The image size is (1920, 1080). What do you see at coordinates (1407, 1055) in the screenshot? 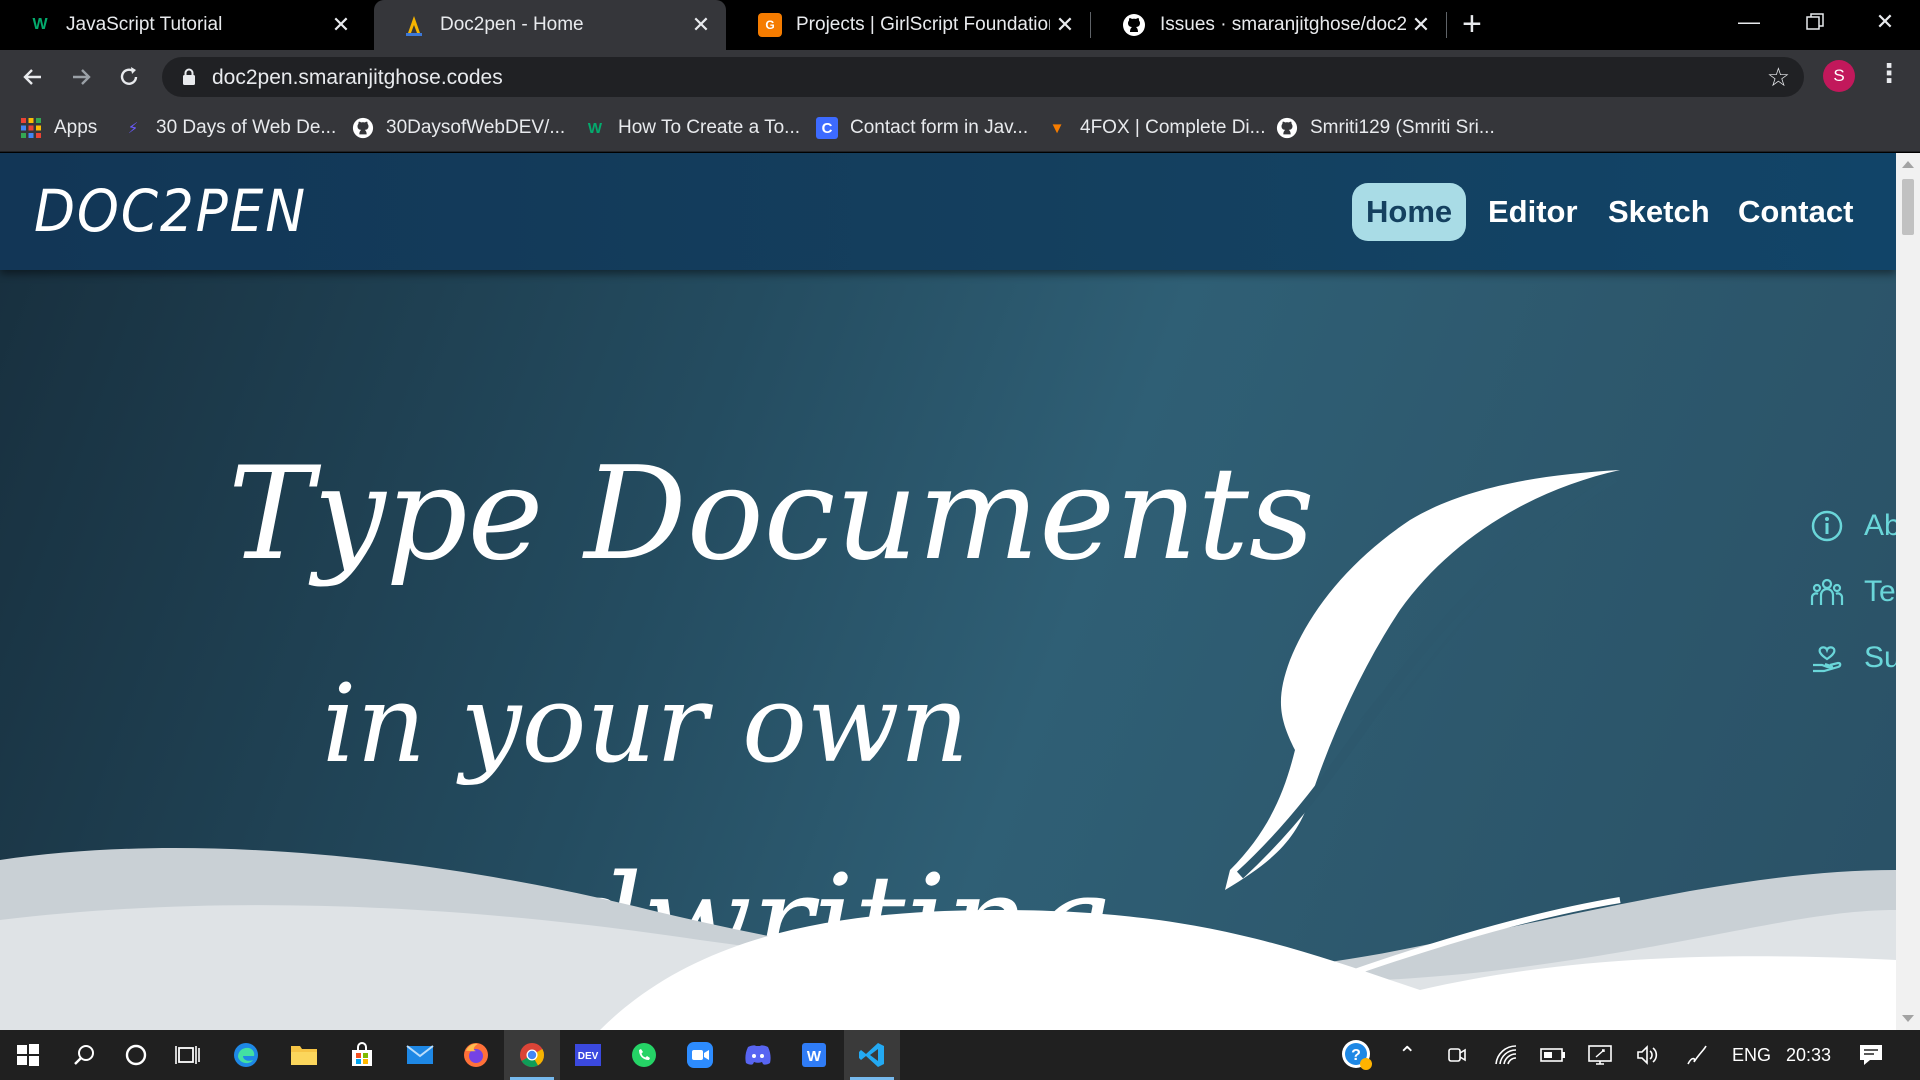
I see `chevron-up-icon: ⌃` at bounding box center [1407, 1055].